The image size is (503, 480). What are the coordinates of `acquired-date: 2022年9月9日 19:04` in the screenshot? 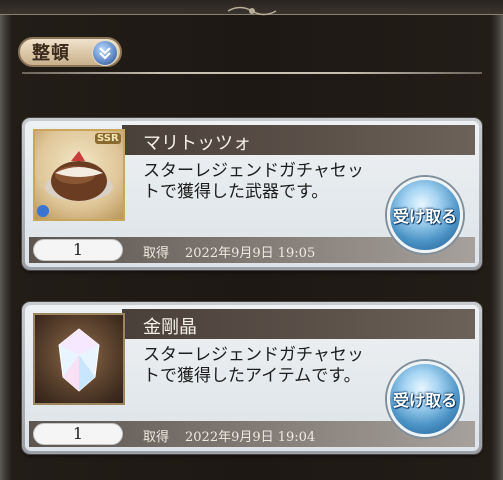 It's located at (250, 437).